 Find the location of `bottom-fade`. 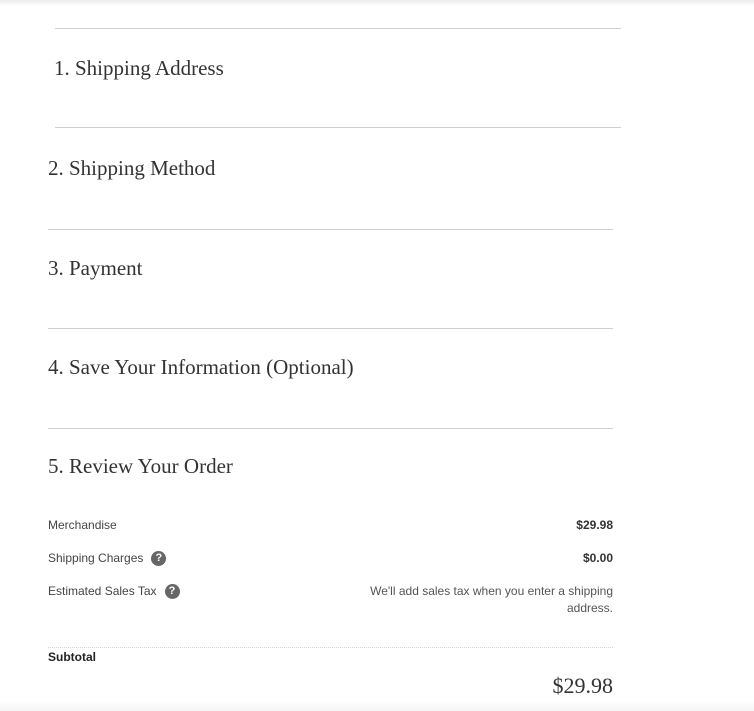

bottom-fade is located at coordinates (377, 706).